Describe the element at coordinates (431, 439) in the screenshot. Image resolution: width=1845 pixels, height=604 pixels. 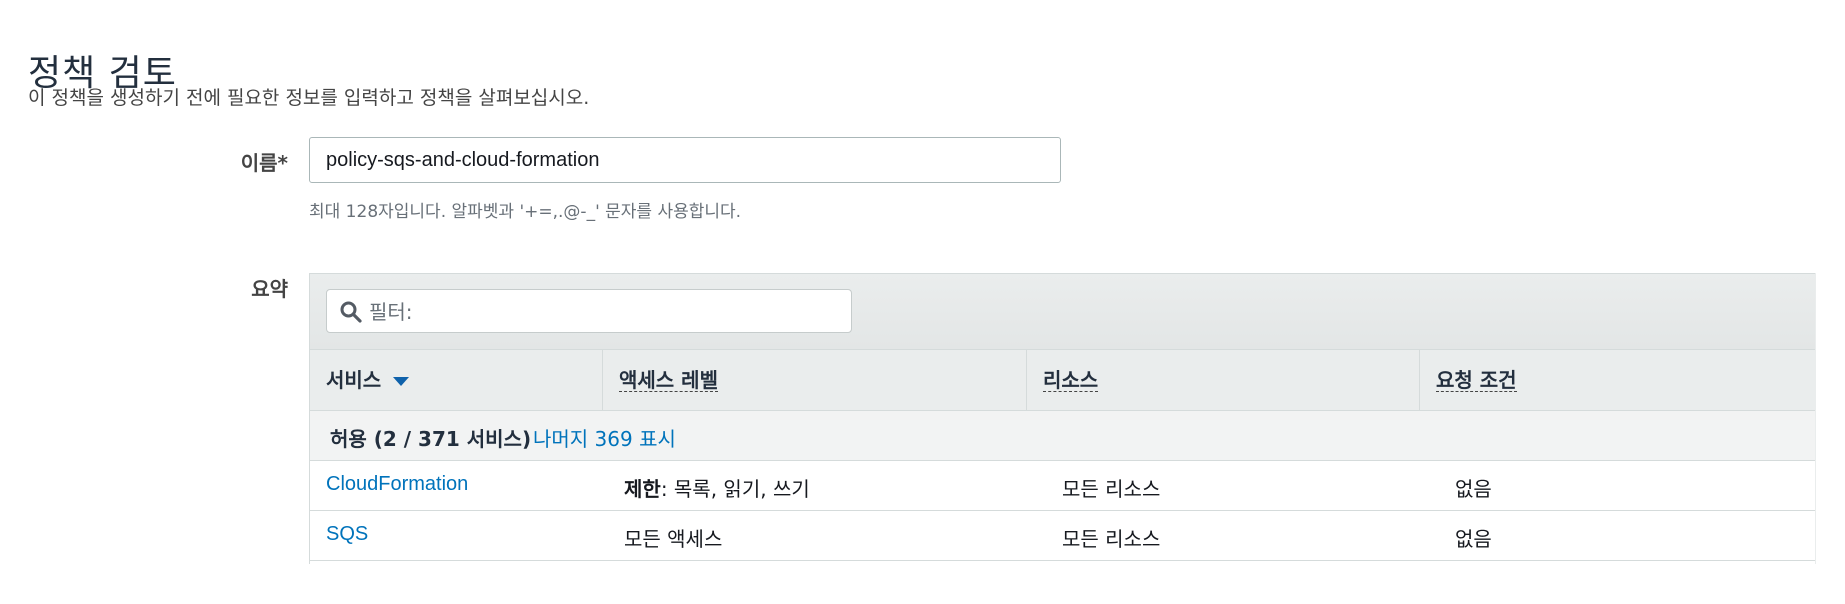
I see `allow-group-title: 허용 (2 / 371 서비스)` at that location.